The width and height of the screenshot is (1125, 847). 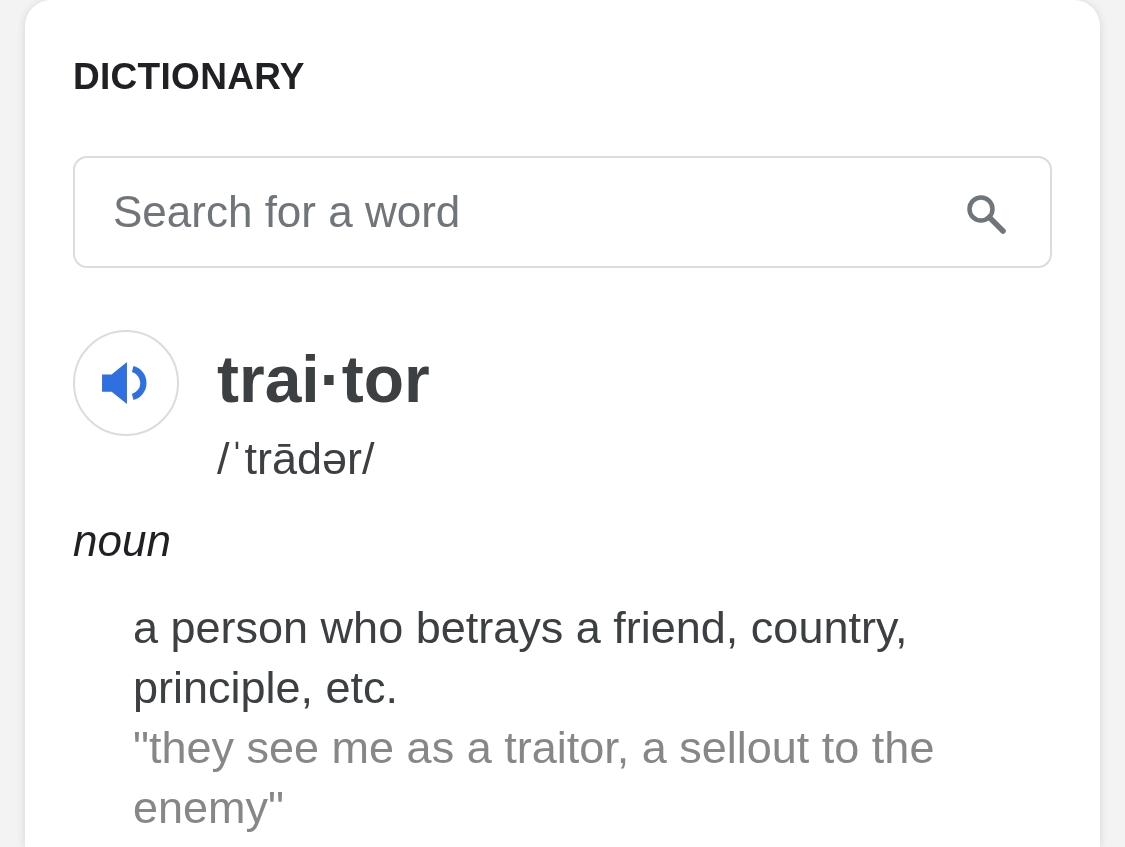 What do you see at coordinates (189, 77) in the screenshot?
I see `section-title: DICTIONARY` at bounding box center [189, 77].